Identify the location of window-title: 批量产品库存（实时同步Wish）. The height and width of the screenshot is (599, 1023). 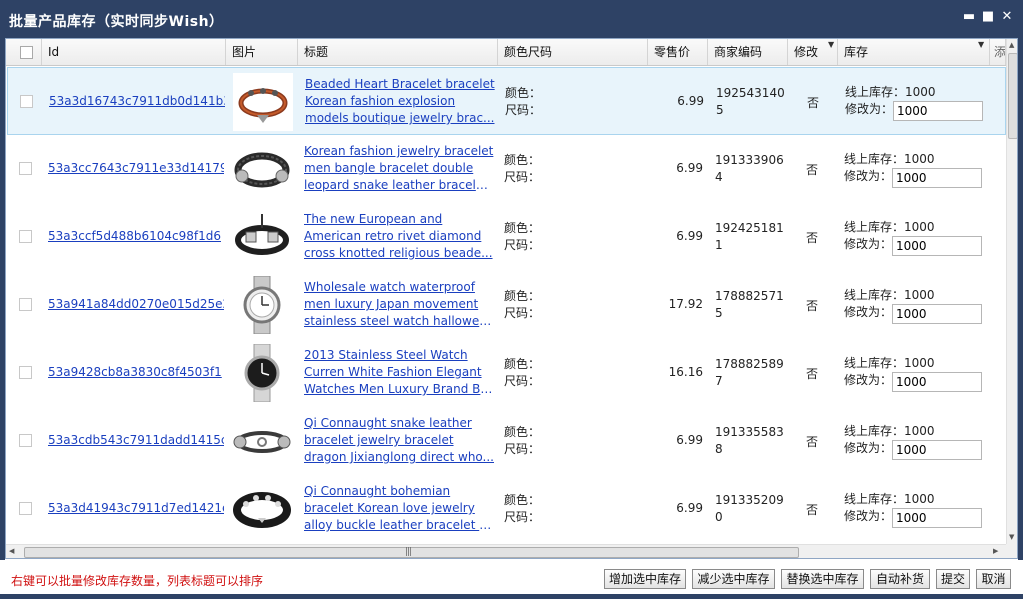
(116, 22).